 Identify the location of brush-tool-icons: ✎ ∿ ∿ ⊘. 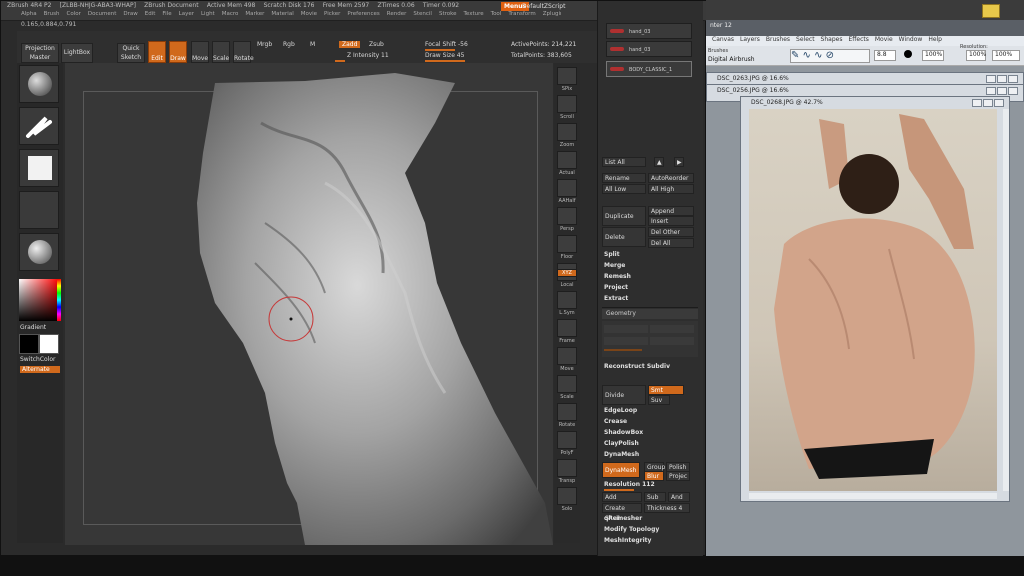
(830, 56).